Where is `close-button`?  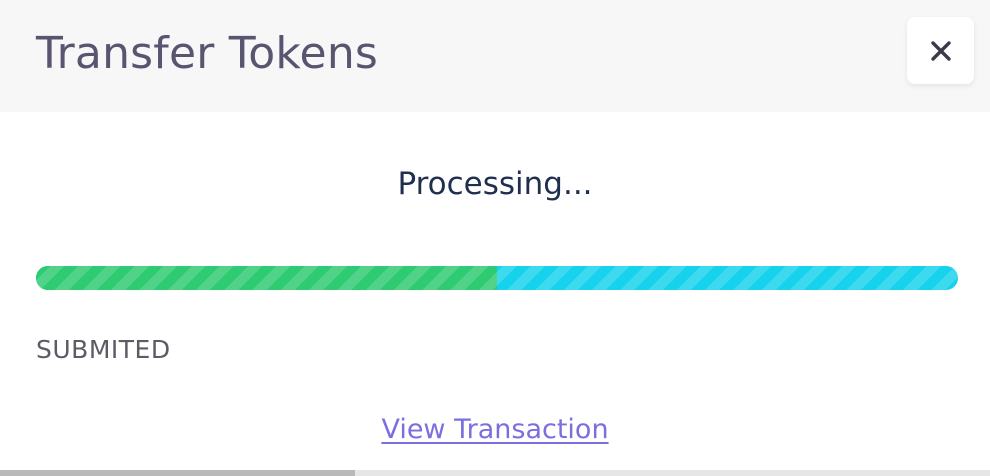
close-button is located at coordinates (940, 50).